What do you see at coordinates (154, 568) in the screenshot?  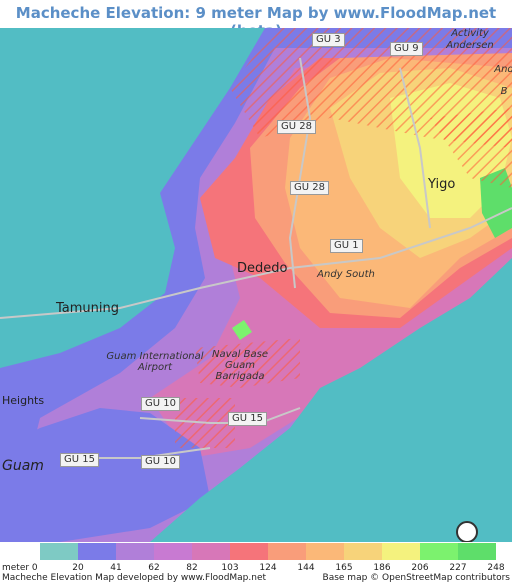 I see `legend-tick-label: 62` at bounding box center [154, 568].